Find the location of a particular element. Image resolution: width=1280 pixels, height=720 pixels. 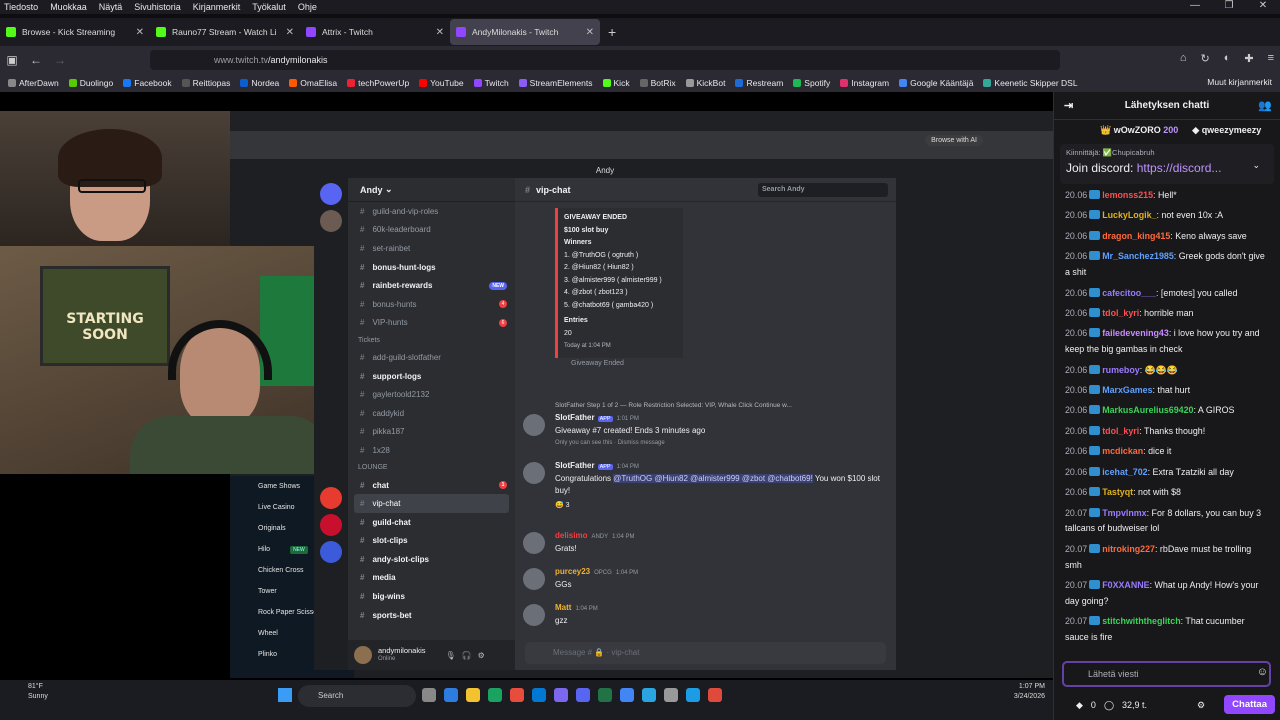

bookmark-item: AfterDawn is located at coordinates (33, 83).